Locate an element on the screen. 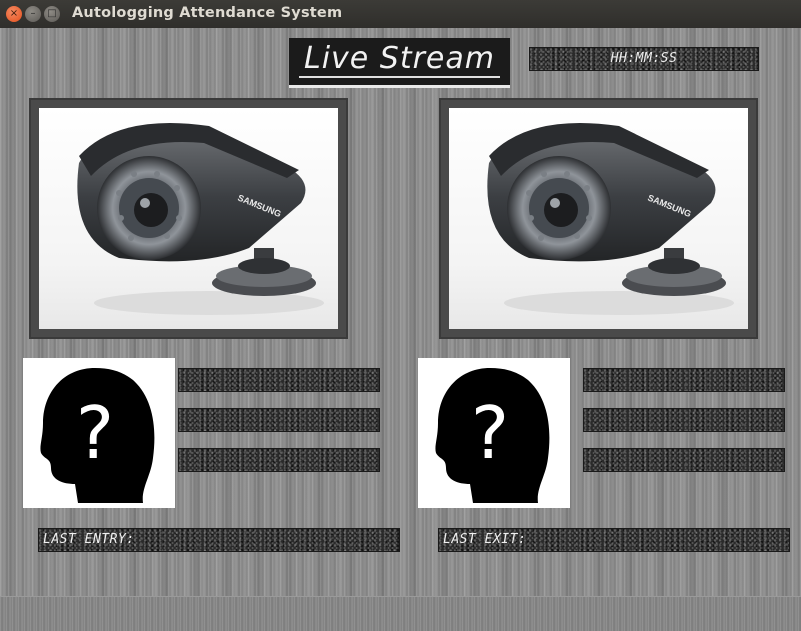  question-mark-left: ? is located at coordinates (95, 433).